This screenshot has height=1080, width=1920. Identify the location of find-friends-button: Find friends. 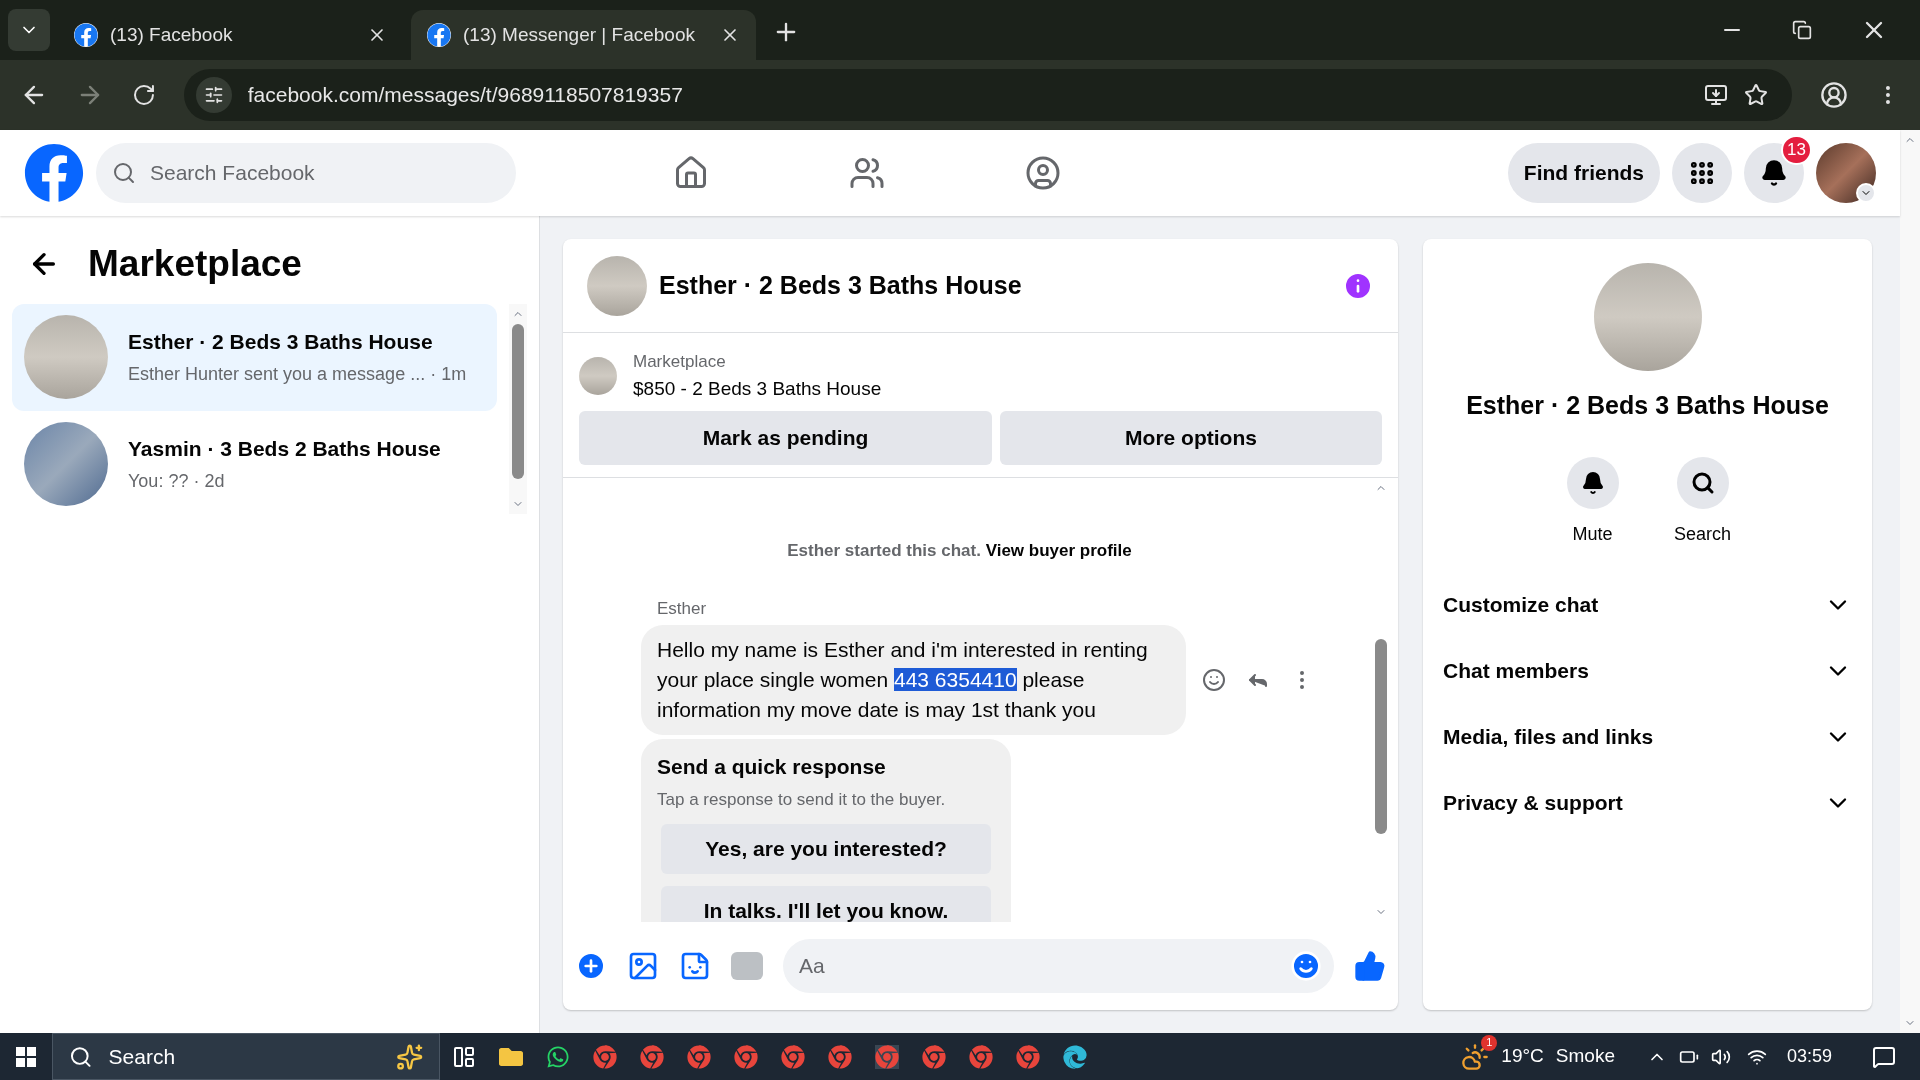
(1583, 173).